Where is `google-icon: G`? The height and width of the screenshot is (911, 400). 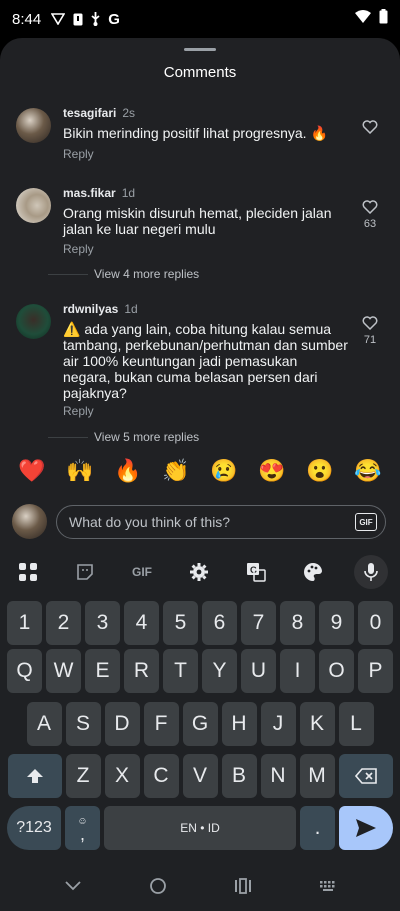 google-icon: G is located at coordinates (114, 19).